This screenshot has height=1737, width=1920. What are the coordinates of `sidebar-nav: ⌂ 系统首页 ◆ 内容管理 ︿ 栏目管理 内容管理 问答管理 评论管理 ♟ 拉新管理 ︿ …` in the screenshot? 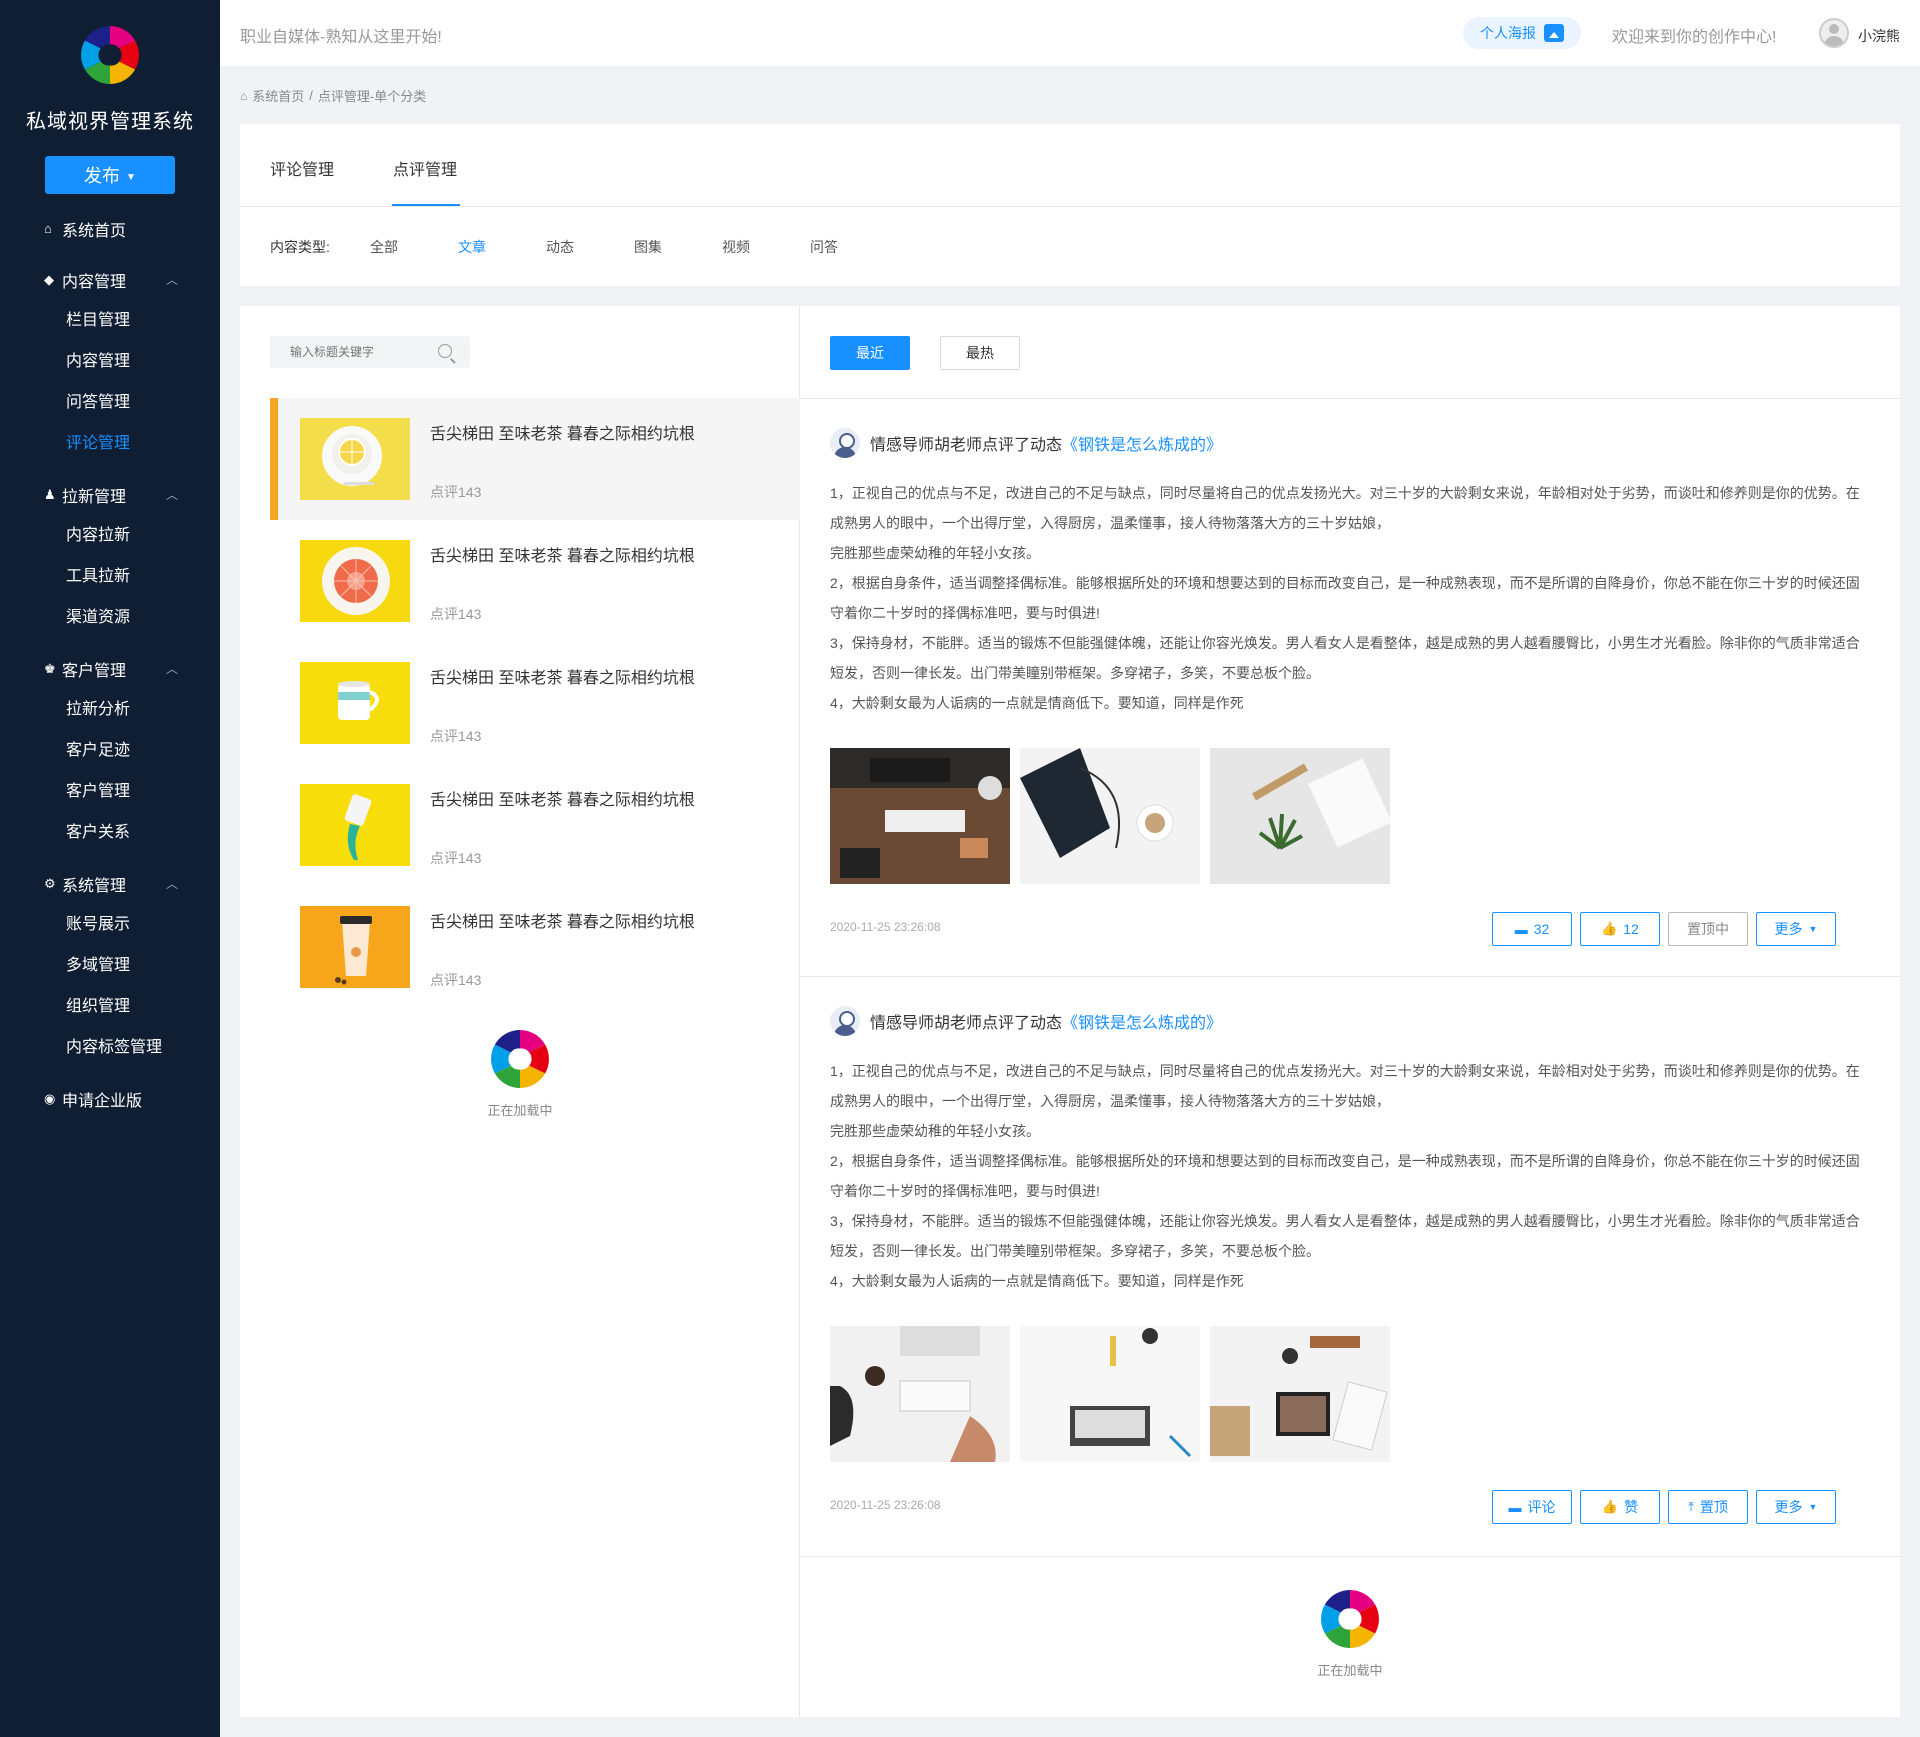 It's located at (110, 663).